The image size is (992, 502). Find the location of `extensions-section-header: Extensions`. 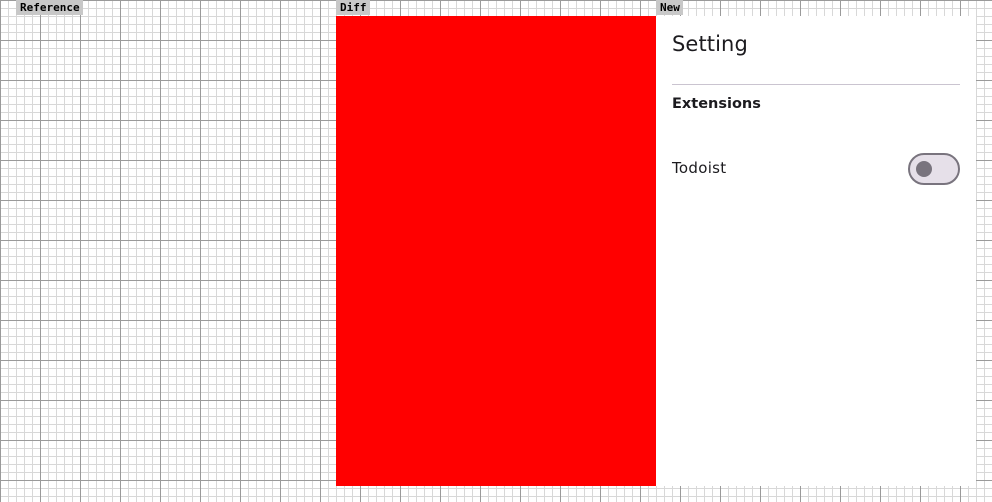

extensions-section-header: Extensions is located at coordinates (716, 104).